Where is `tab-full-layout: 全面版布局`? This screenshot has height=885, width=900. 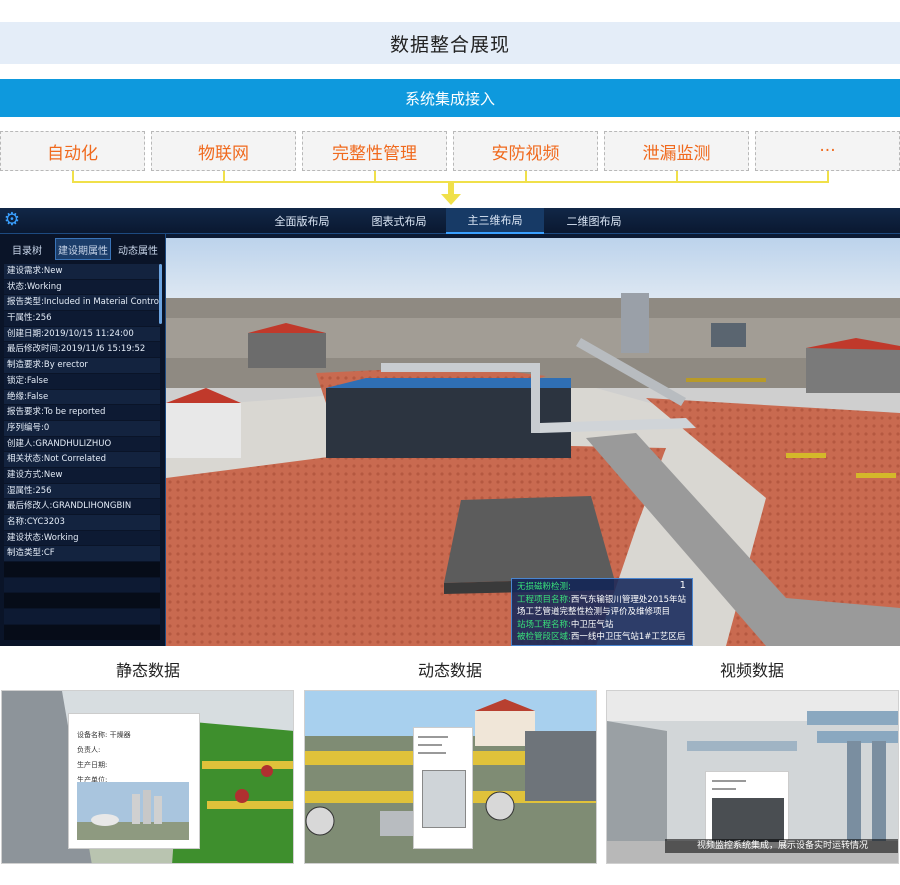
tab-full-layout: 全面版布局 is located at coordinates (302, 221).